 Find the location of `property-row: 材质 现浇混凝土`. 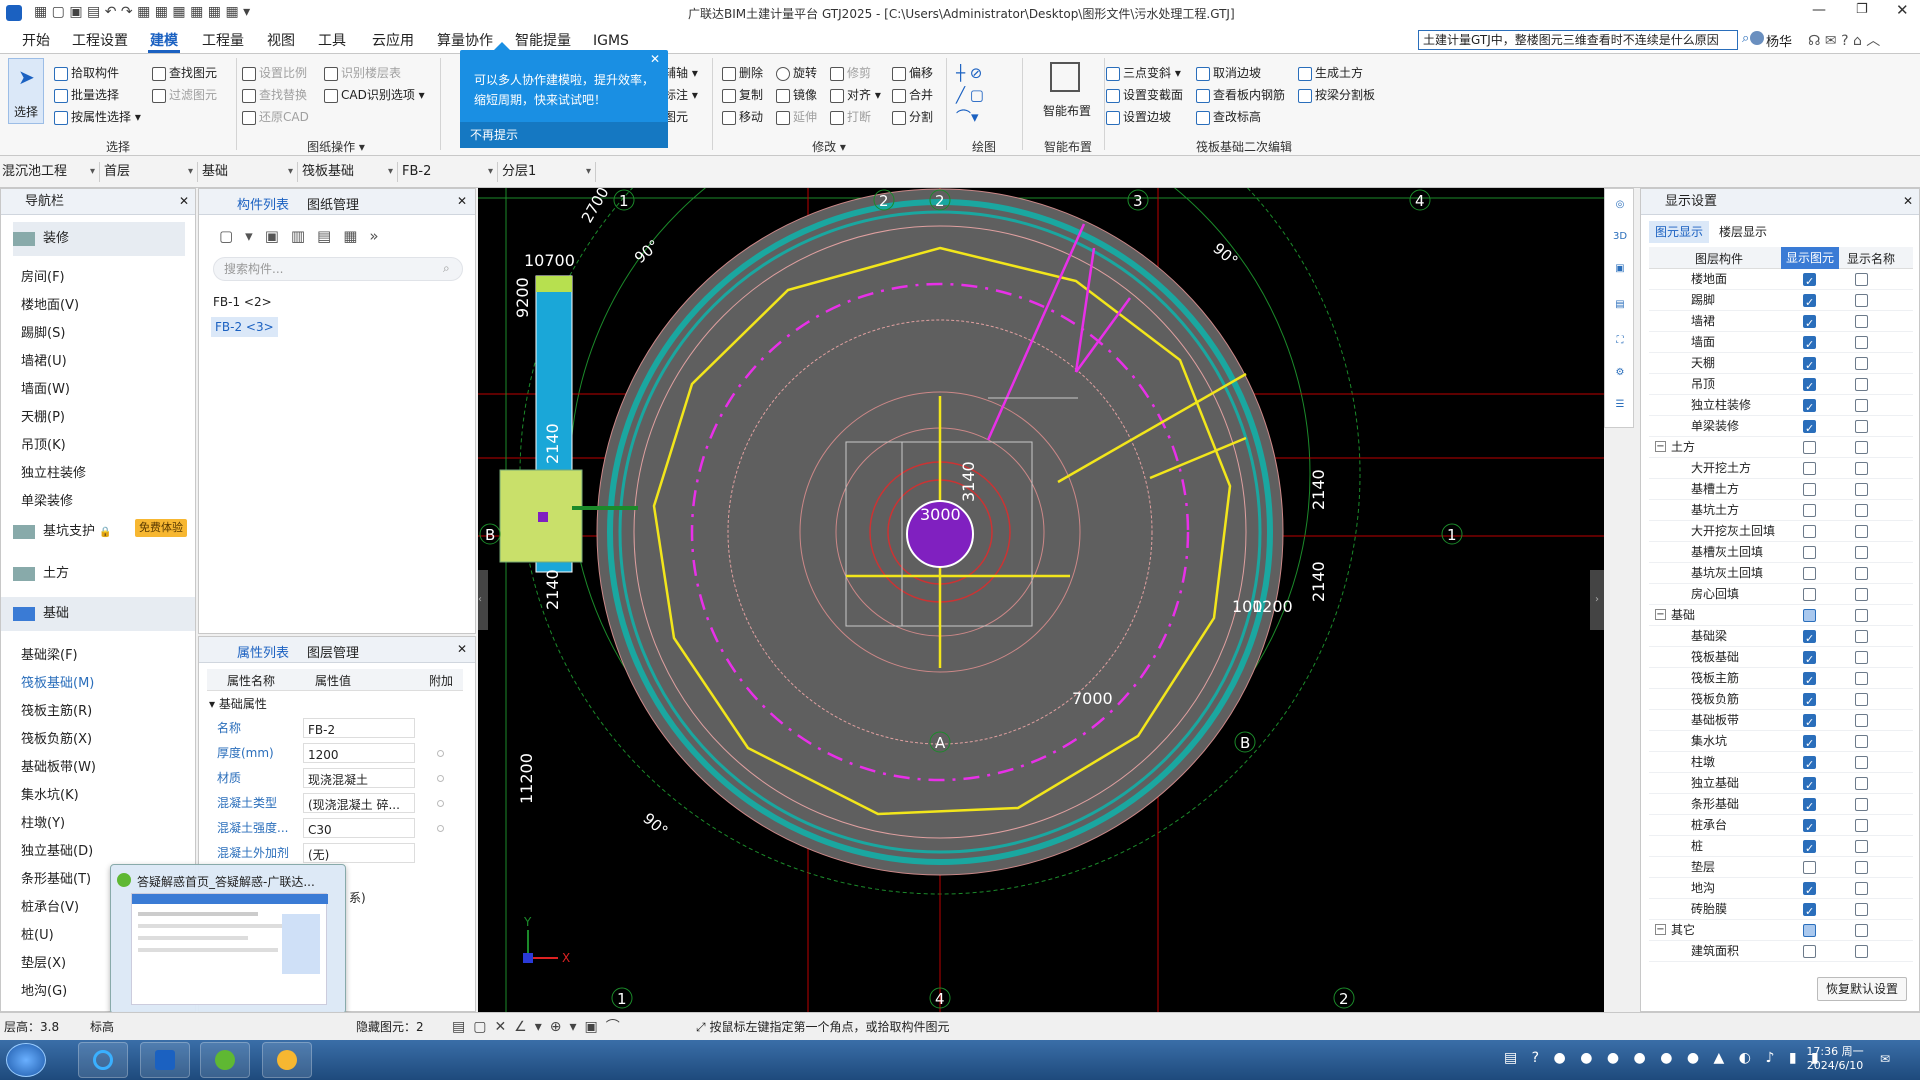

property-row: 材质 现浇混凝土 is located at coordinates (335, 778).